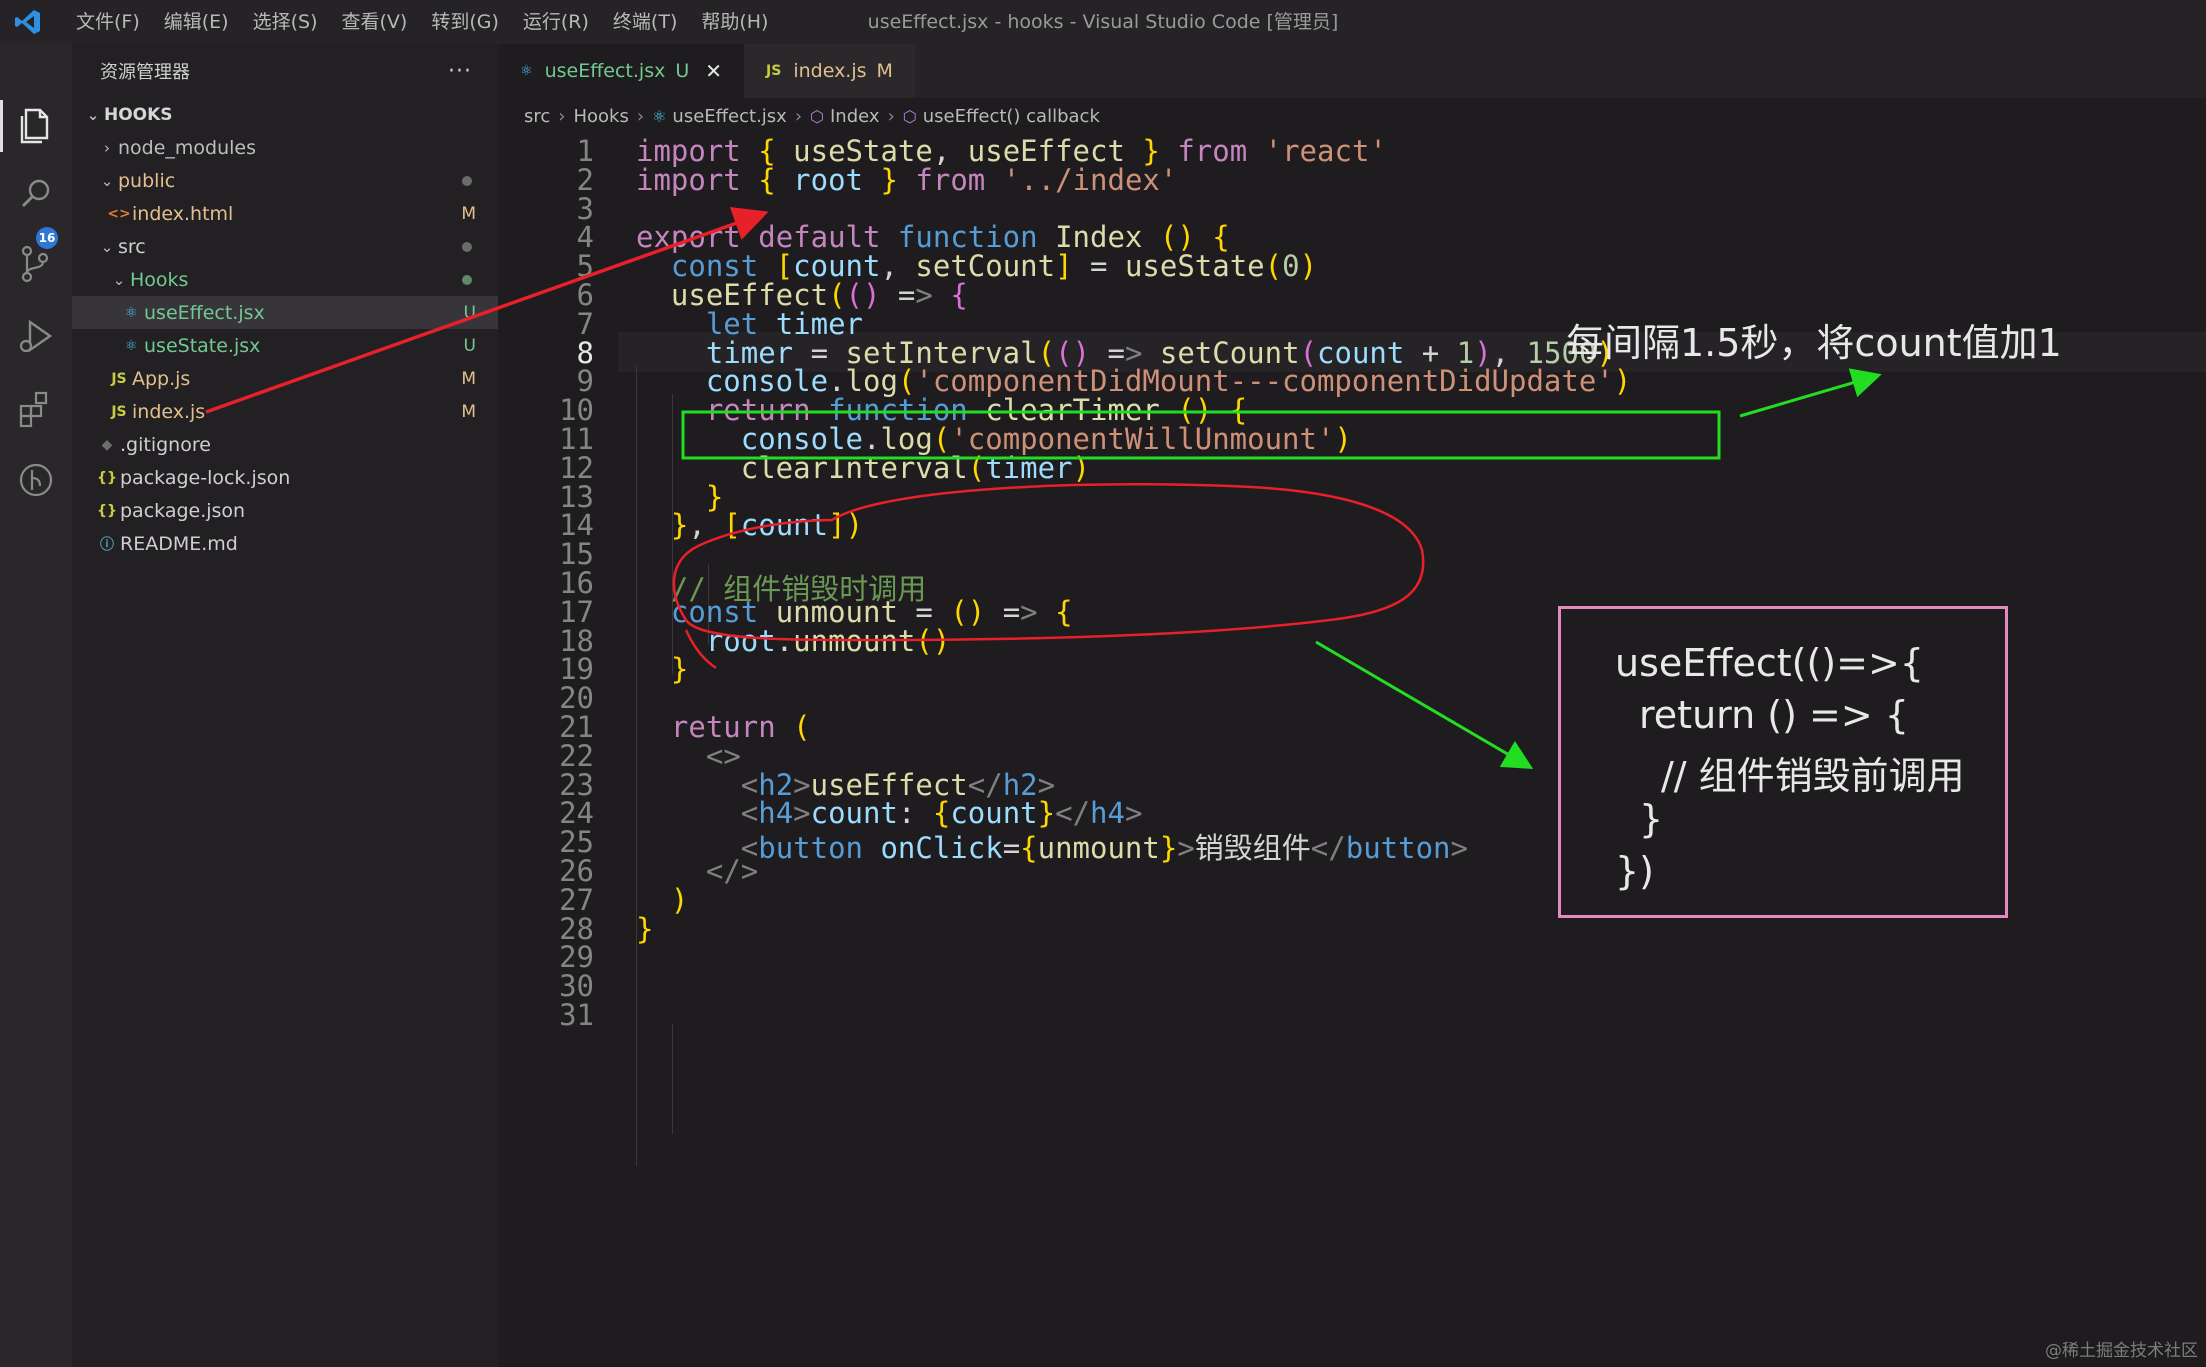  I want to click on tab-useeffect-jsx: ⚛ useEffect.jsx U ✕, so click(621, 71).